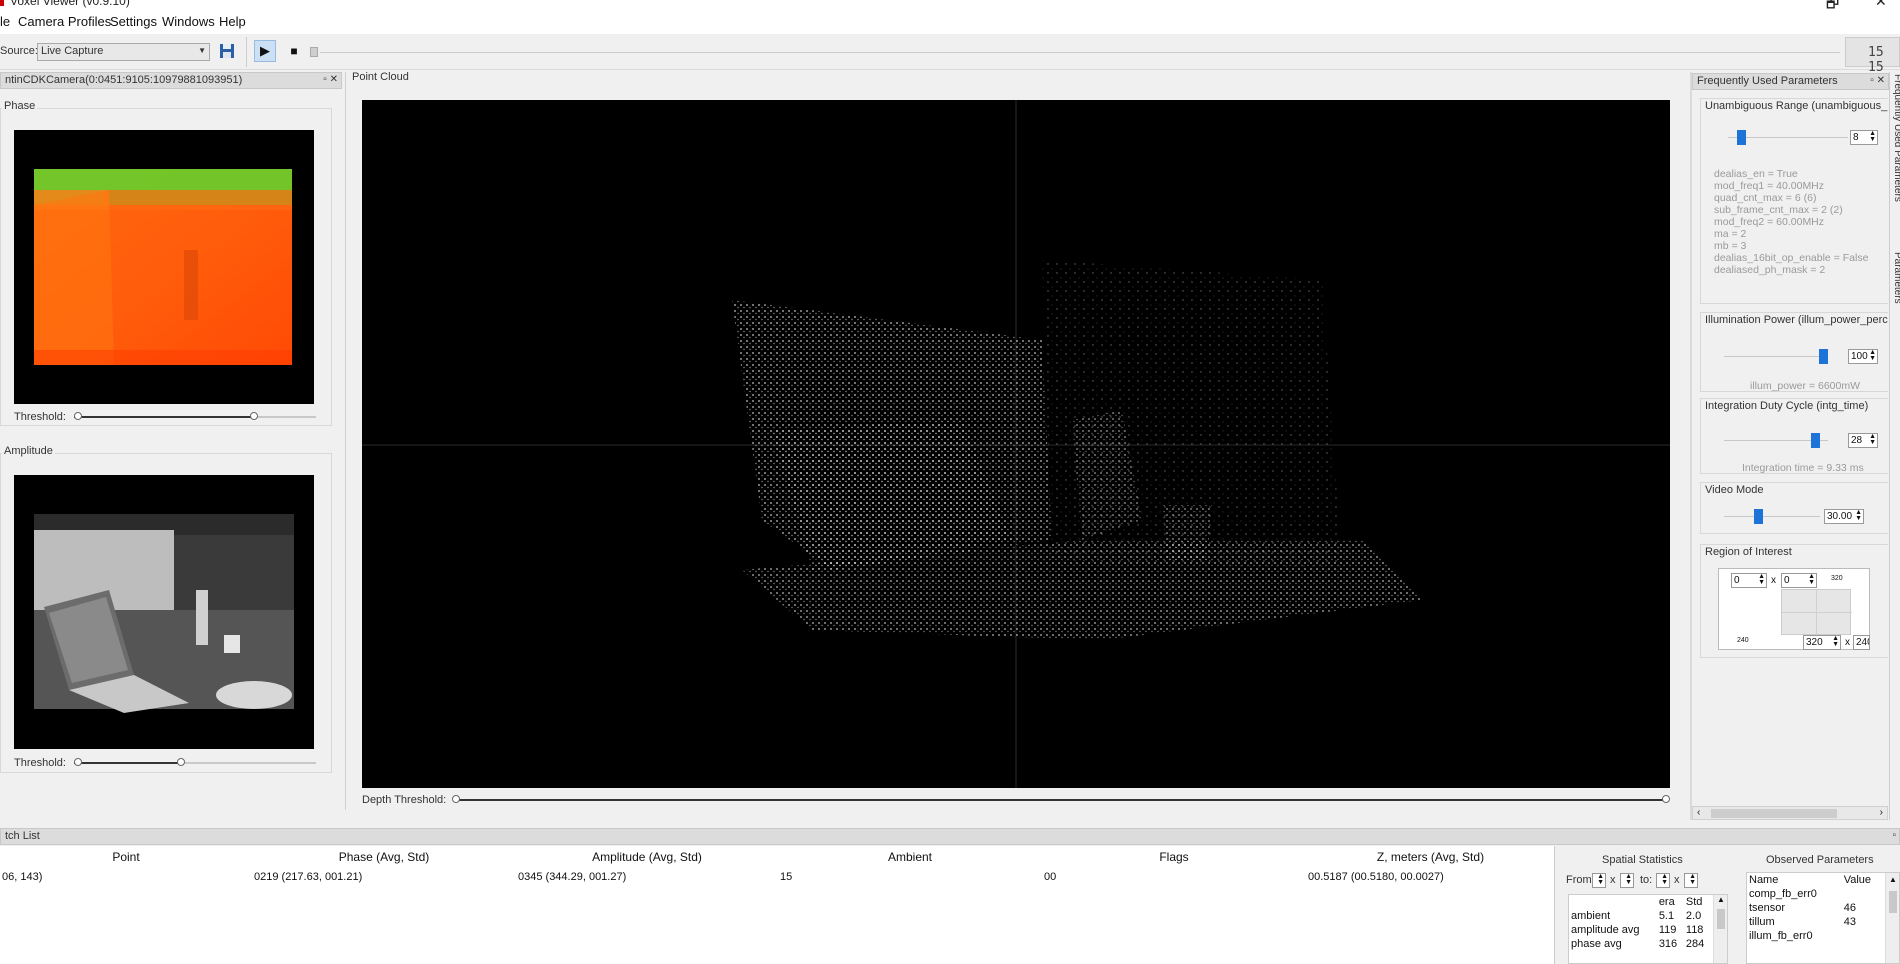 The height and width of the screenshot is (964, 1900). What do you see at coordinates (1864, 137) in the screenshot?
I see `unambiguous-spinbox: 8 ▲ ▼` at bounding box center [1864, 137].